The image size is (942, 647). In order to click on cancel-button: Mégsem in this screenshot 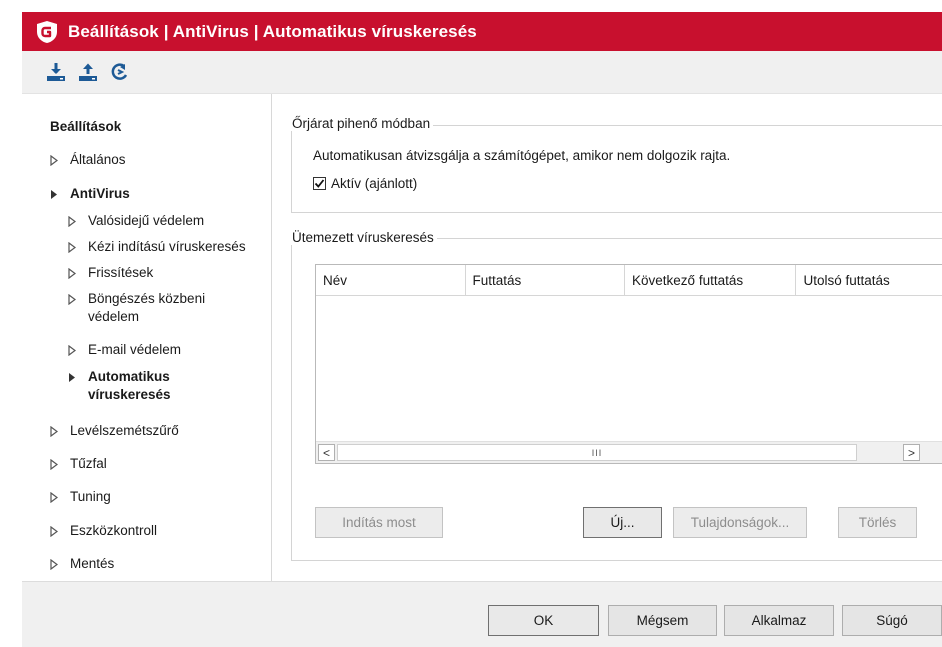, I will do `click(662, 620)`.